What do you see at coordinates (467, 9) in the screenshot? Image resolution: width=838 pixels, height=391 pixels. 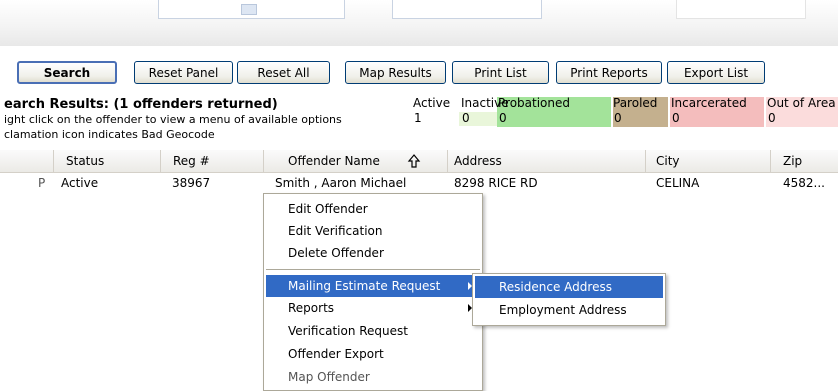 I see `top-field-middle` at bounding box center [467, 9].